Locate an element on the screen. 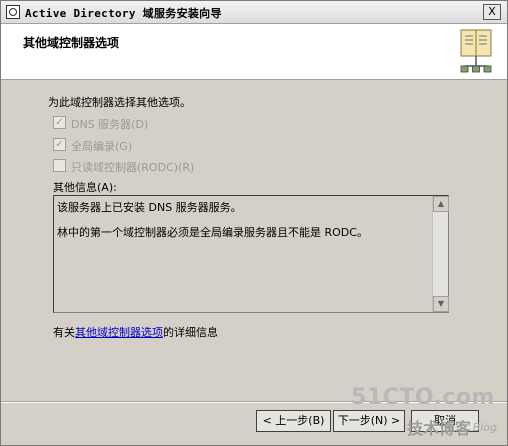 This screenshot has width=508, height=446. scroll-up-arrow-icon: ▲ is located at coordinates (441, 204).